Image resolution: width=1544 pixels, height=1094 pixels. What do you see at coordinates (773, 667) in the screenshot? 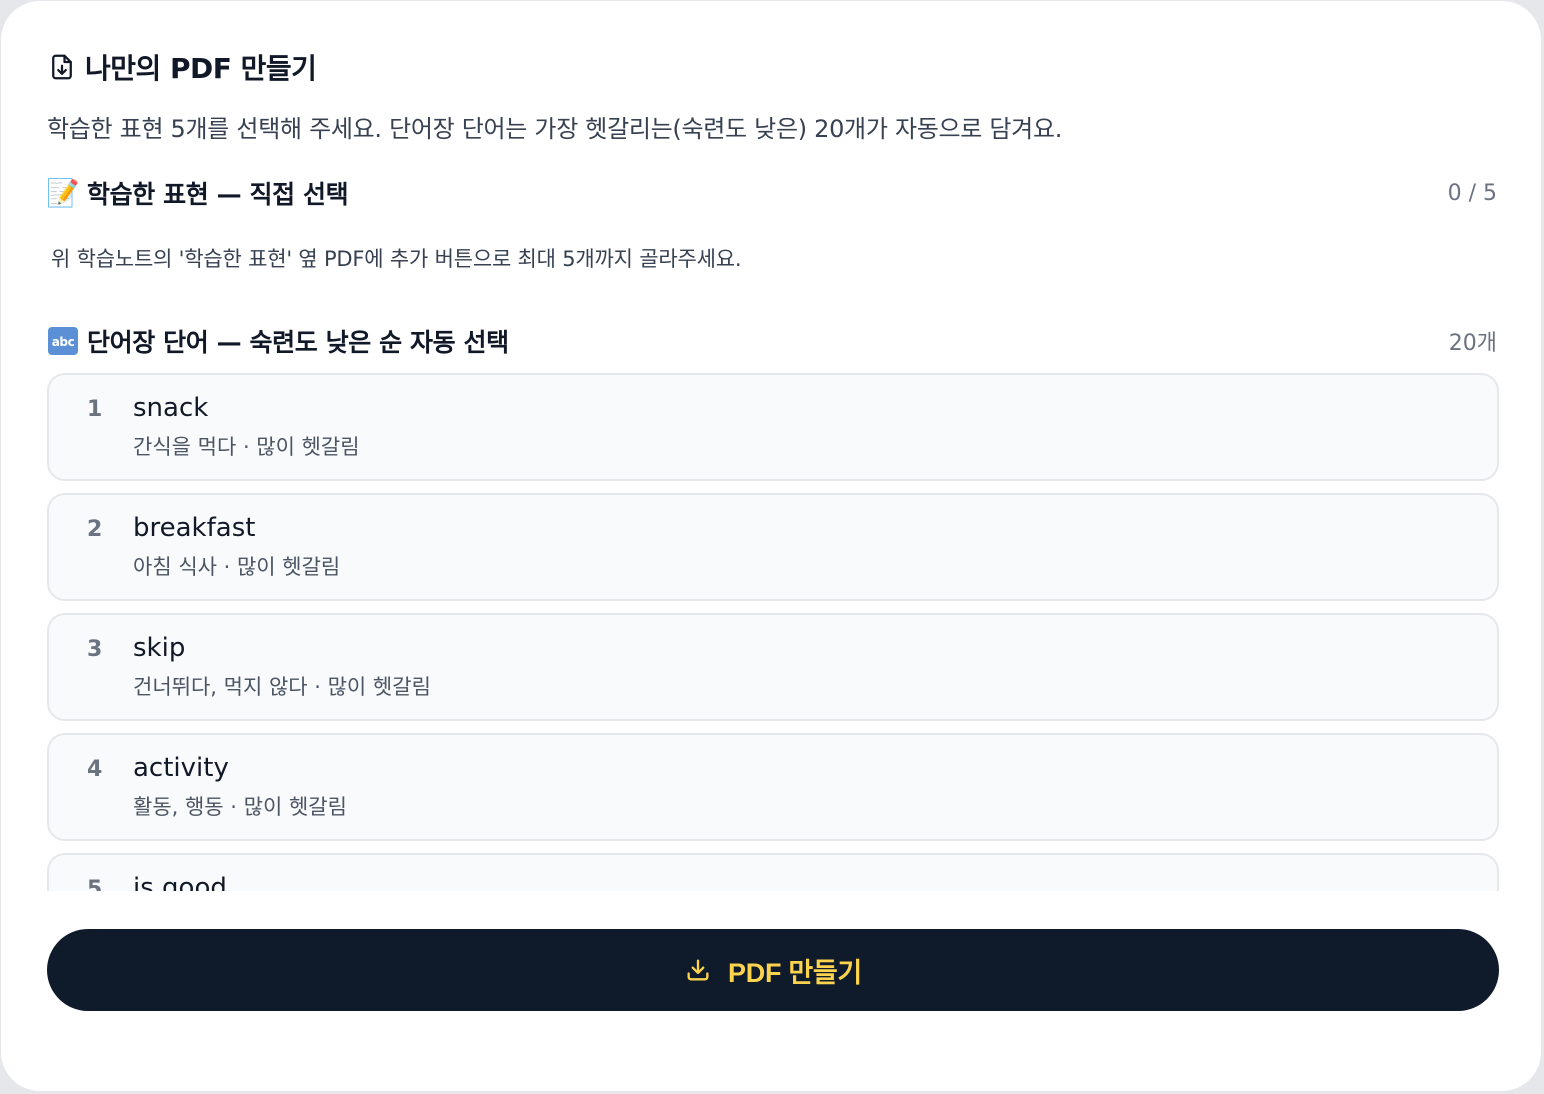
I see `list-item: 3 skip 건너뛰다, 먹지 않다 · 많이 헷갈림` at bounding box center [773, 667].